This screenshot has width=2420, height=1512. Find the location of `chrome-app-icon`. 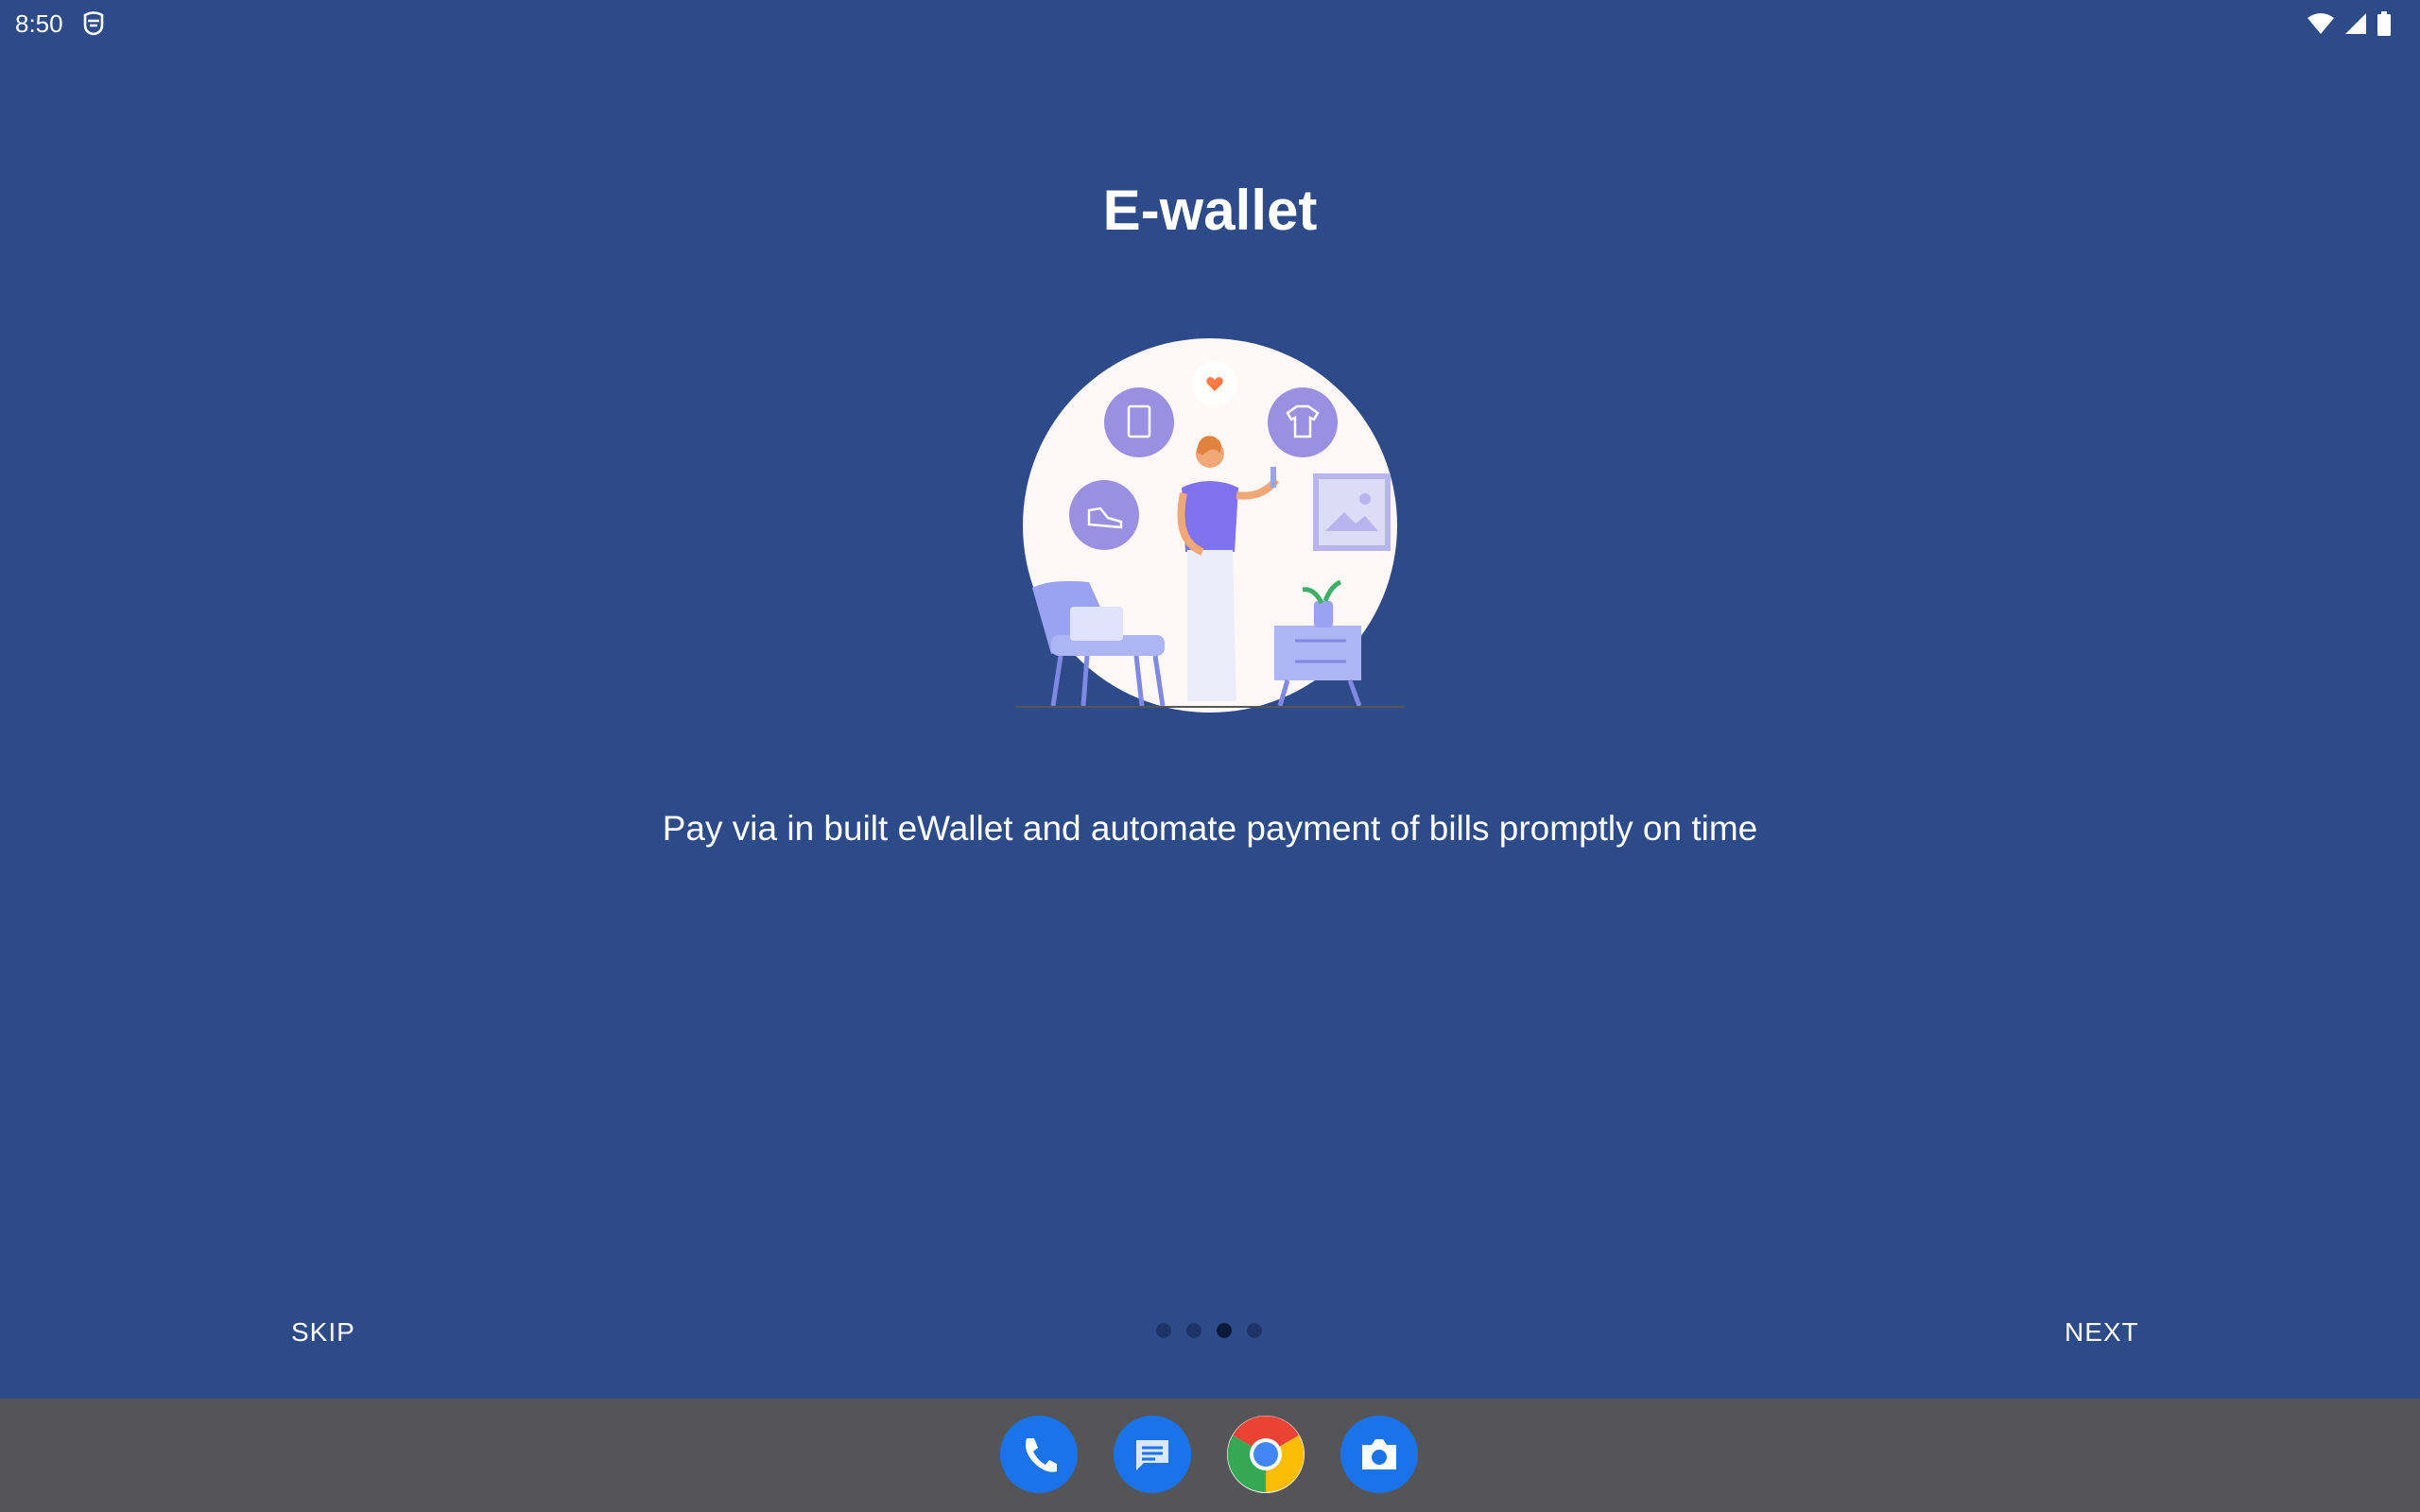

chrome-app-icon is located at coordinates (1266, 1454).